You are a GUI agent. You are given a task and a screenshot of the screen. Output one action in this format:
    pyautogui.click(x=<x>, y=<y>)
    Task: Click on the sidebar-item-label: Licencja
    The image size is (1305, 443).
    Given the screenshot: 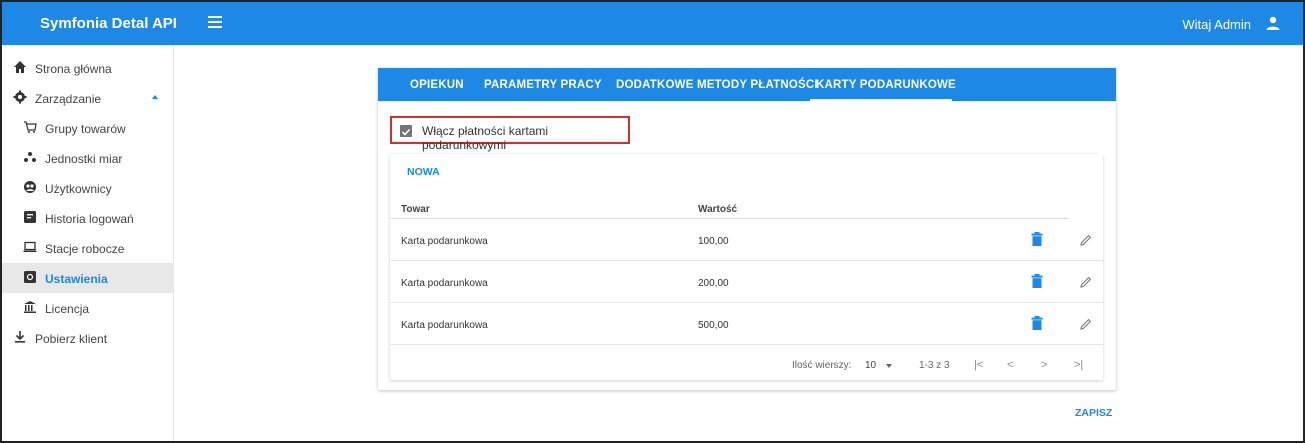 What is the action you would take?
    pyautogui.click(x=67, y=309)
    